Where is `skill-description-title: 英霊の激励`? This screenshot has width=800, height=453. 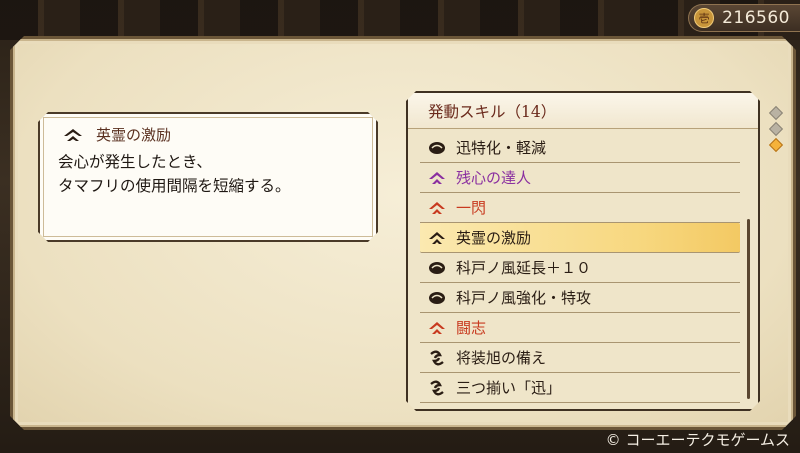 skill-description-title: 英霊の激励 is located at coordinates (116, 134).